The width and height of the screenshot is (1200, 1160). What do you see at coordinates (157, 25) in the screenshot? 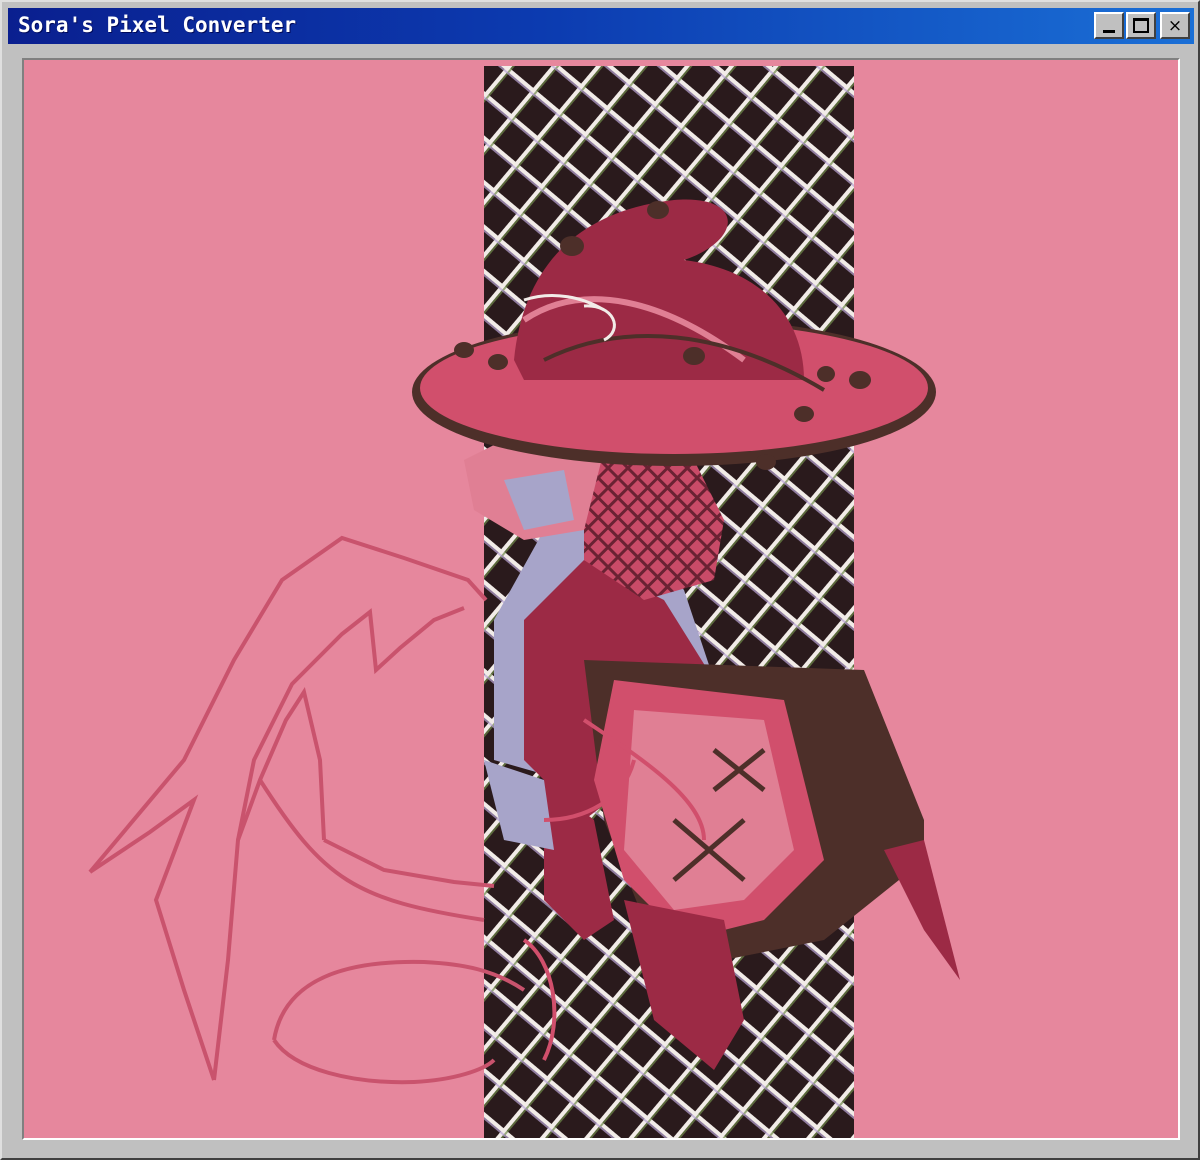
I see `window-title: Sora's Pixel Converter` at bounding box center [157, 25].